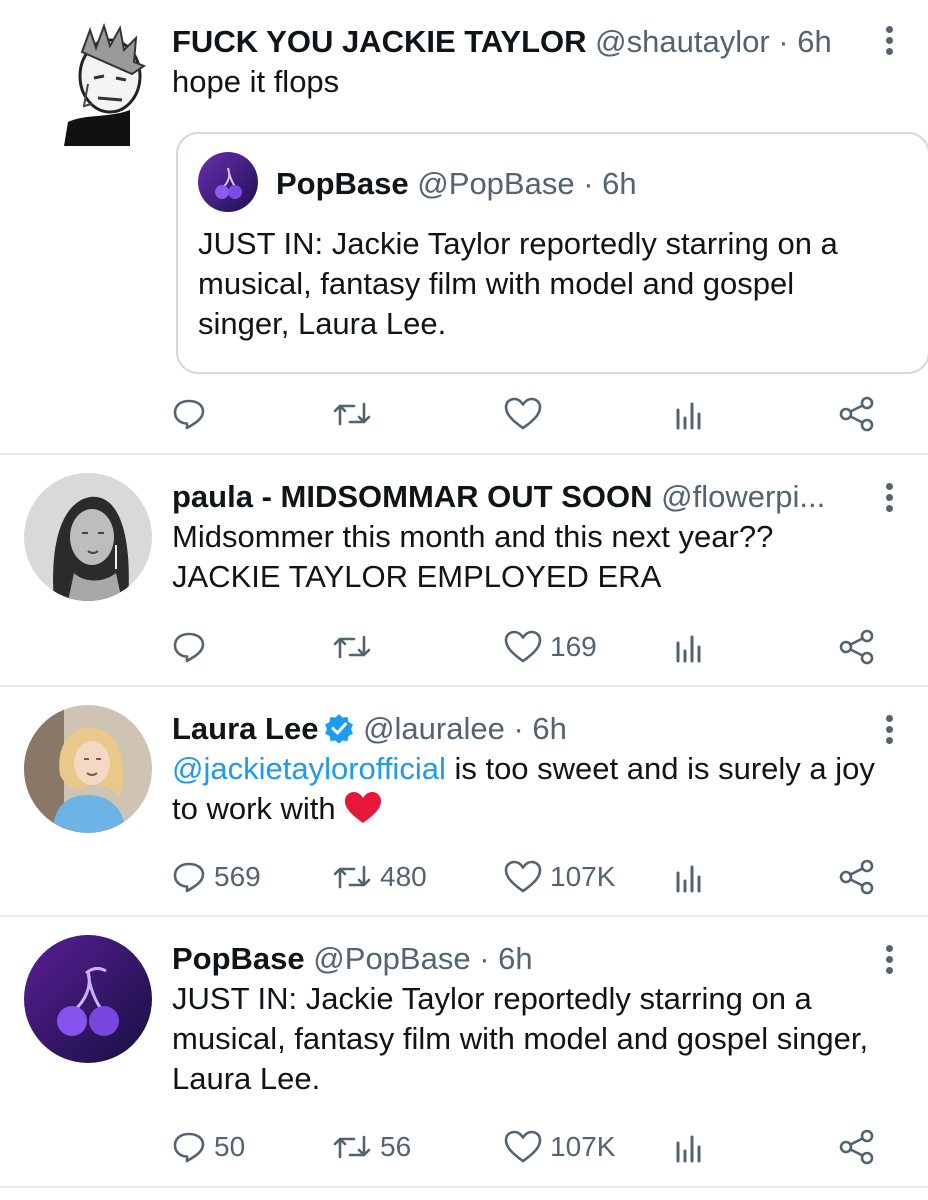 The height and width of the screenshot is (1200, 928). I want to click on reply-count: 569, so click(237, 876).